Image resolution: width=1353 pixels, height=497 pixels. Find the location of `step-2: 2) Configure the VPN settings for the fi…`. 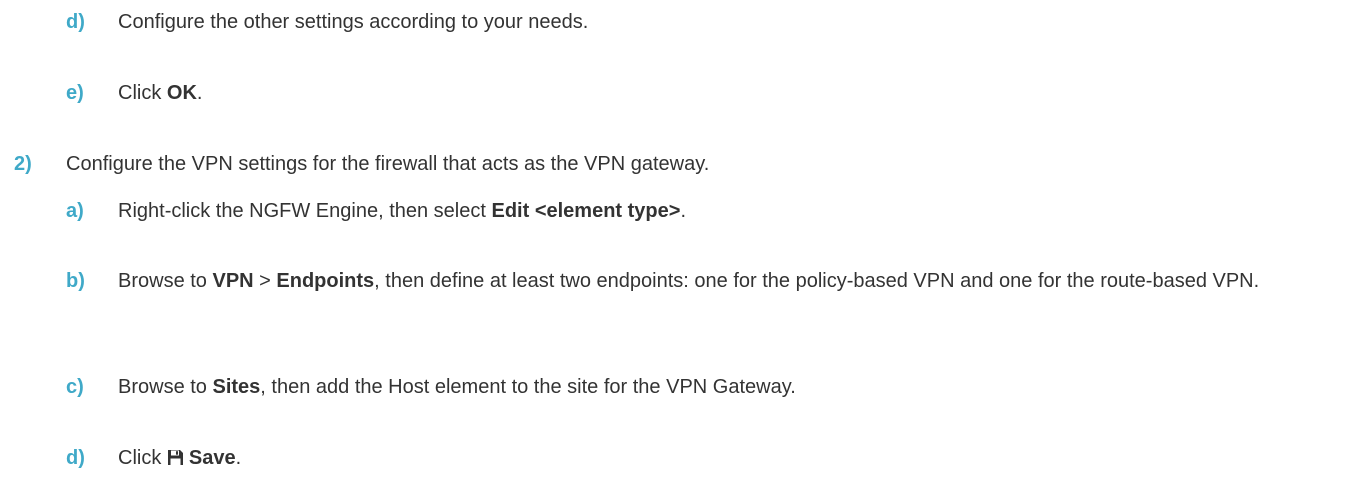

step-2: 2) Configure the VPN settings for the fi… is located at coordinates (361, 164).